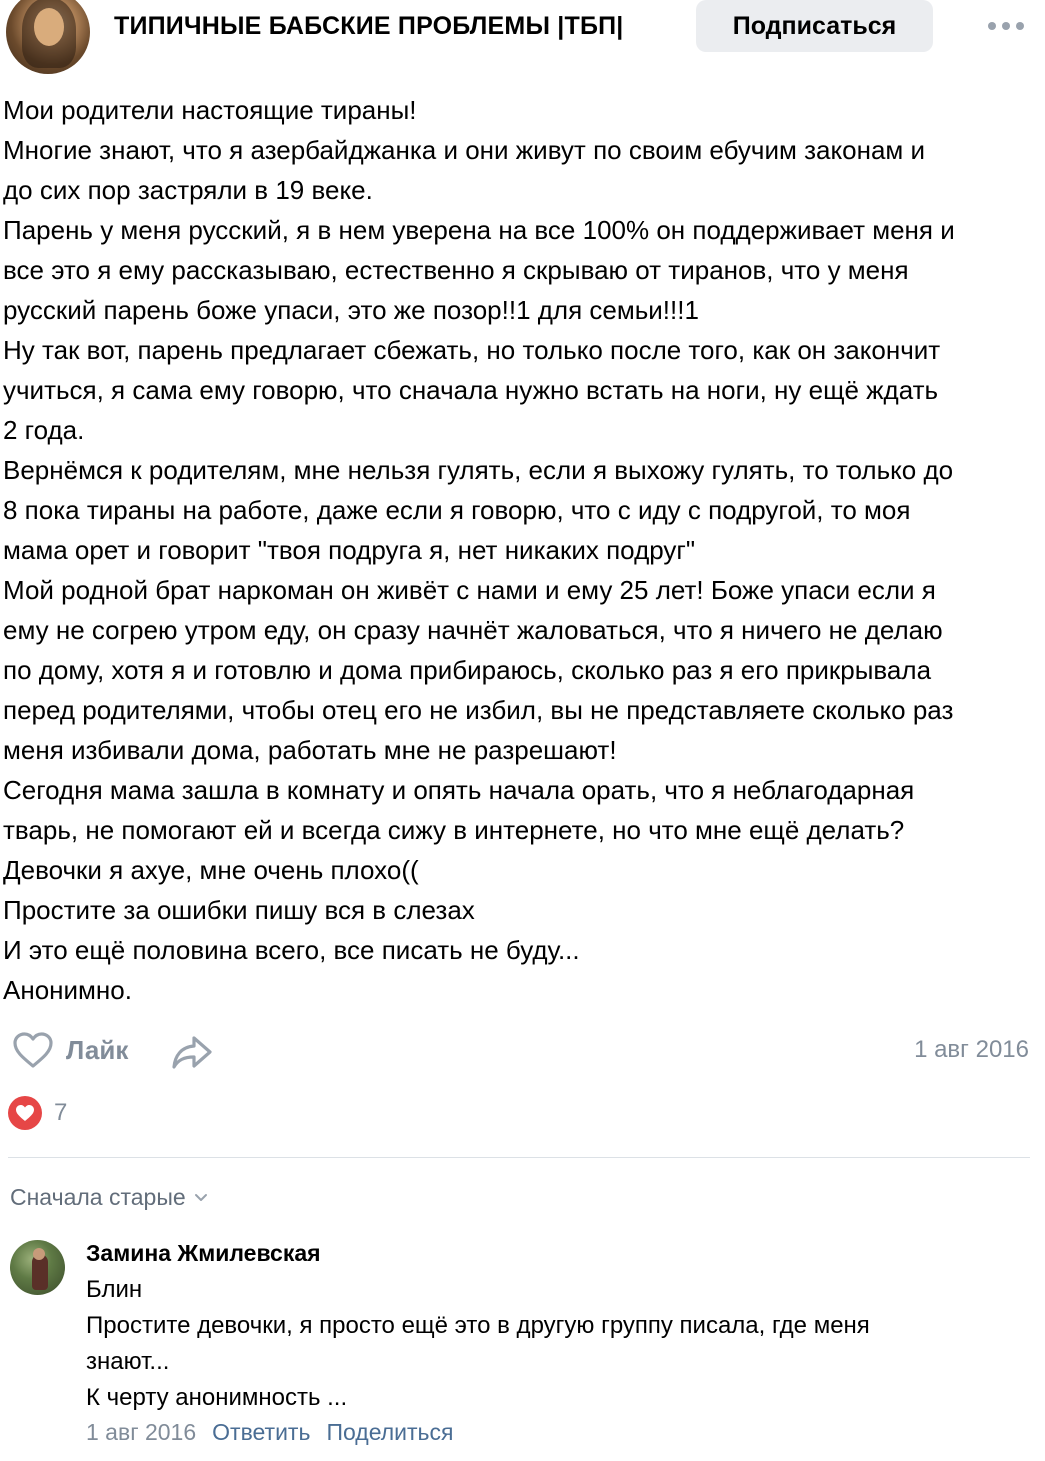 The width and height of the screenshot is (1045, 1461). What do you see at coordinates (203, 1253) in the screenshot?
I see `comment-author: Замина Жмилевская` at bounding box center [203, 1253].